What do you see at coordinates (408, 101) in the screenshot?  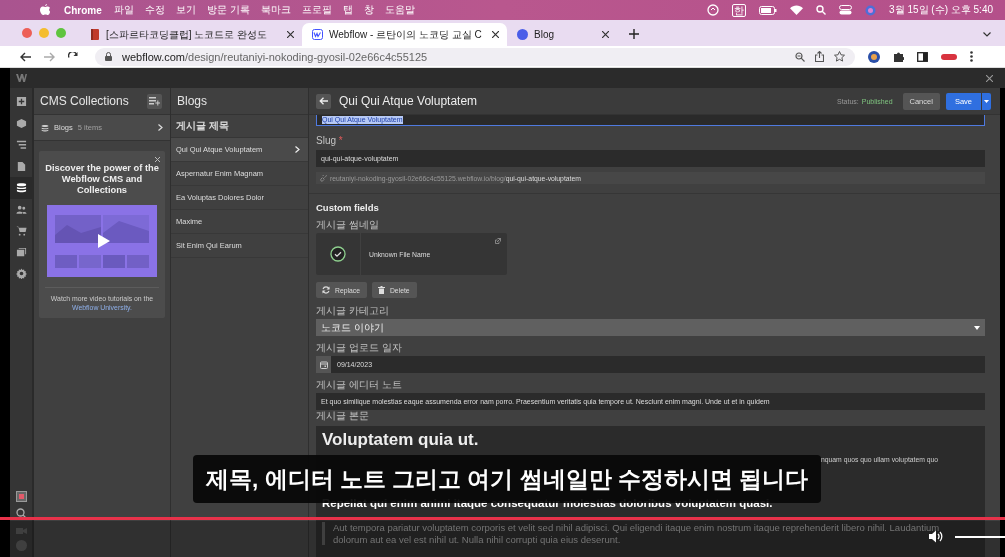 I see `item-title: Qui Qui Atque Voluptatem` at bounding box center [408, 101].